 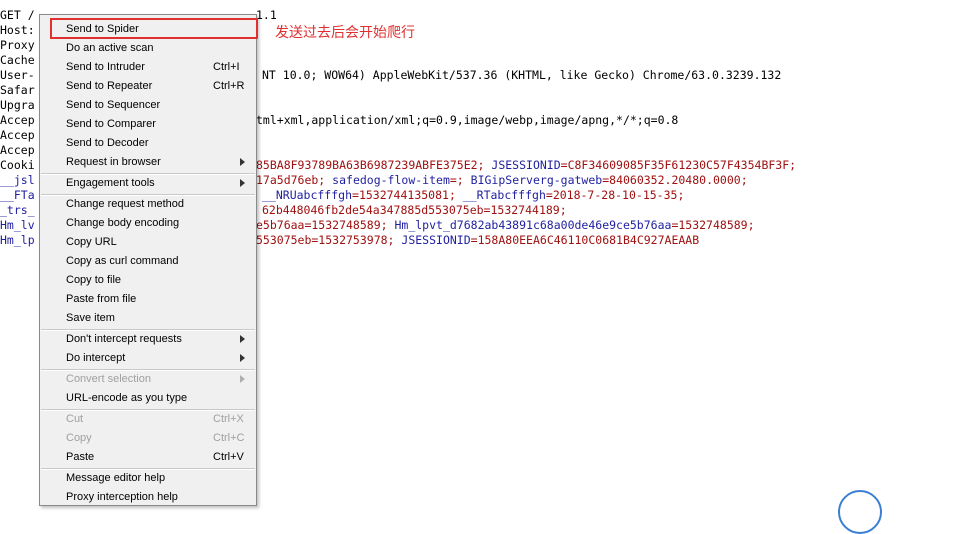 I want to click on menu-item-save-item: Save item, so click(x=148, y=318).